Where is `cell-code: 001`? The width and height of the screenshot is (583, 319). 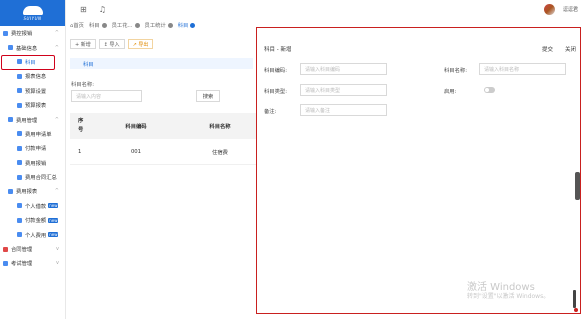
cell-code: 001 is located at coordinates (136, 151).